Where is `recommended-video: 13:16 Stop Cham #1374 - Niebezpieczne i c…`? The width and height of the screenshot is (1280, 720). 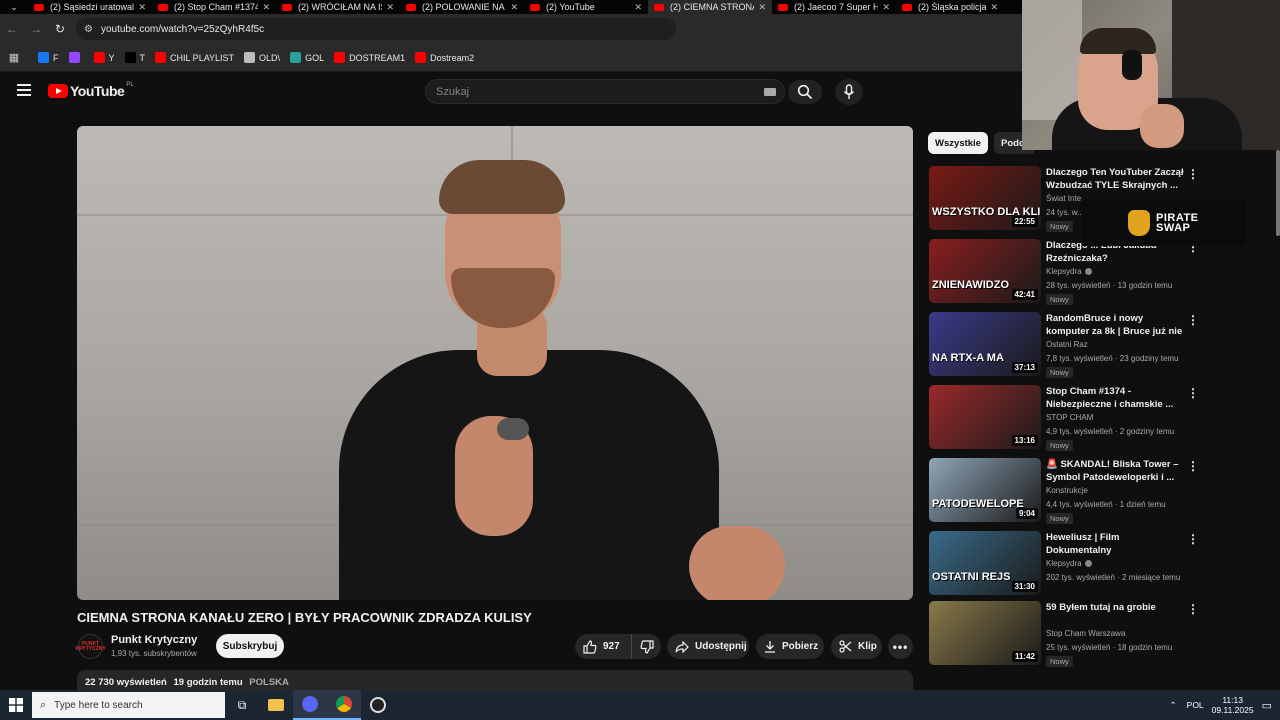 recommended-video: 13:16 Stop Cham #1374 - Niebezpieczne i c… is located at coordinates (1064, 418).